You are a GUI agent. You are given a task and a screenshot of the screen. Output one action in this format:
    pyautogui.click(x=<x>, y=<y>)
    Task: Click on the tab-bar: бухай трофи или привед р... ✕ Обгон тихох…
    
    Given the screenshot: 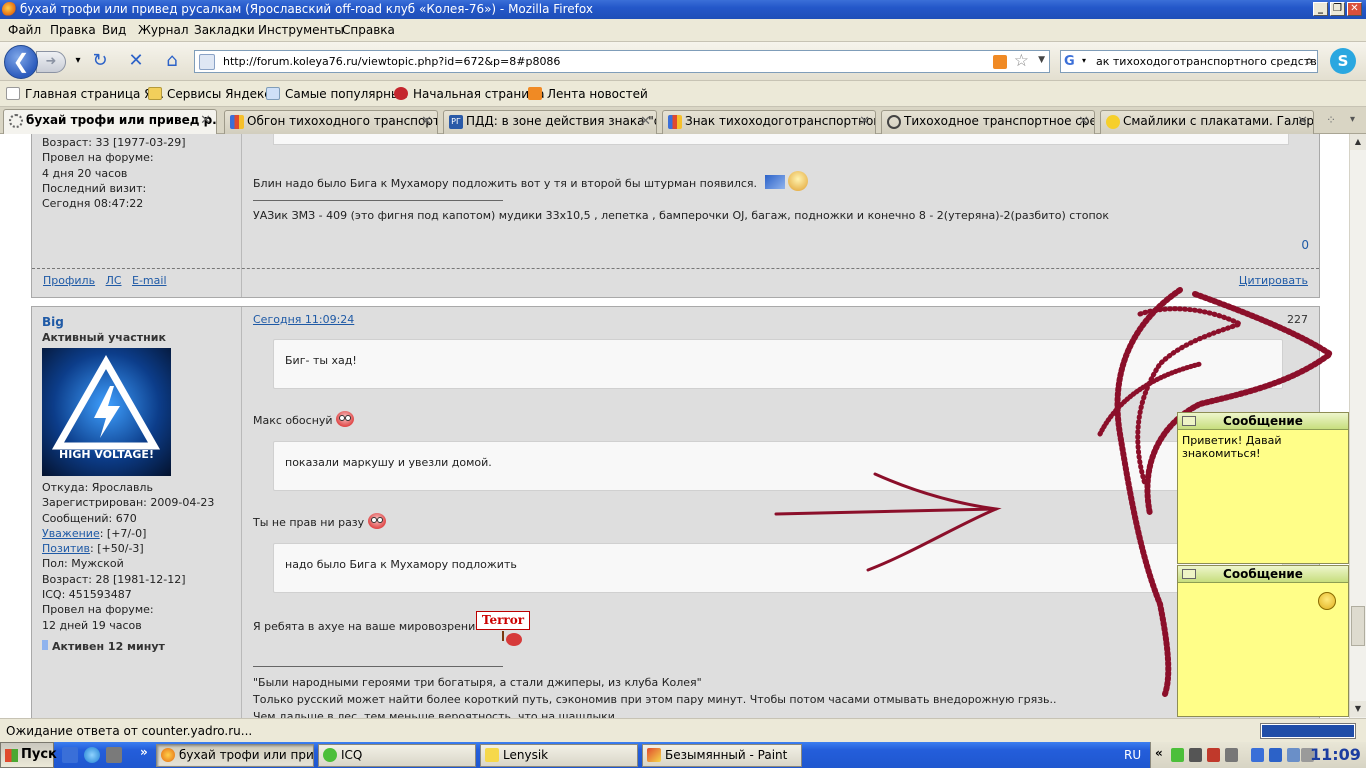 What is the action you would take?
    pyautogui.click(x=683, y=121)
    